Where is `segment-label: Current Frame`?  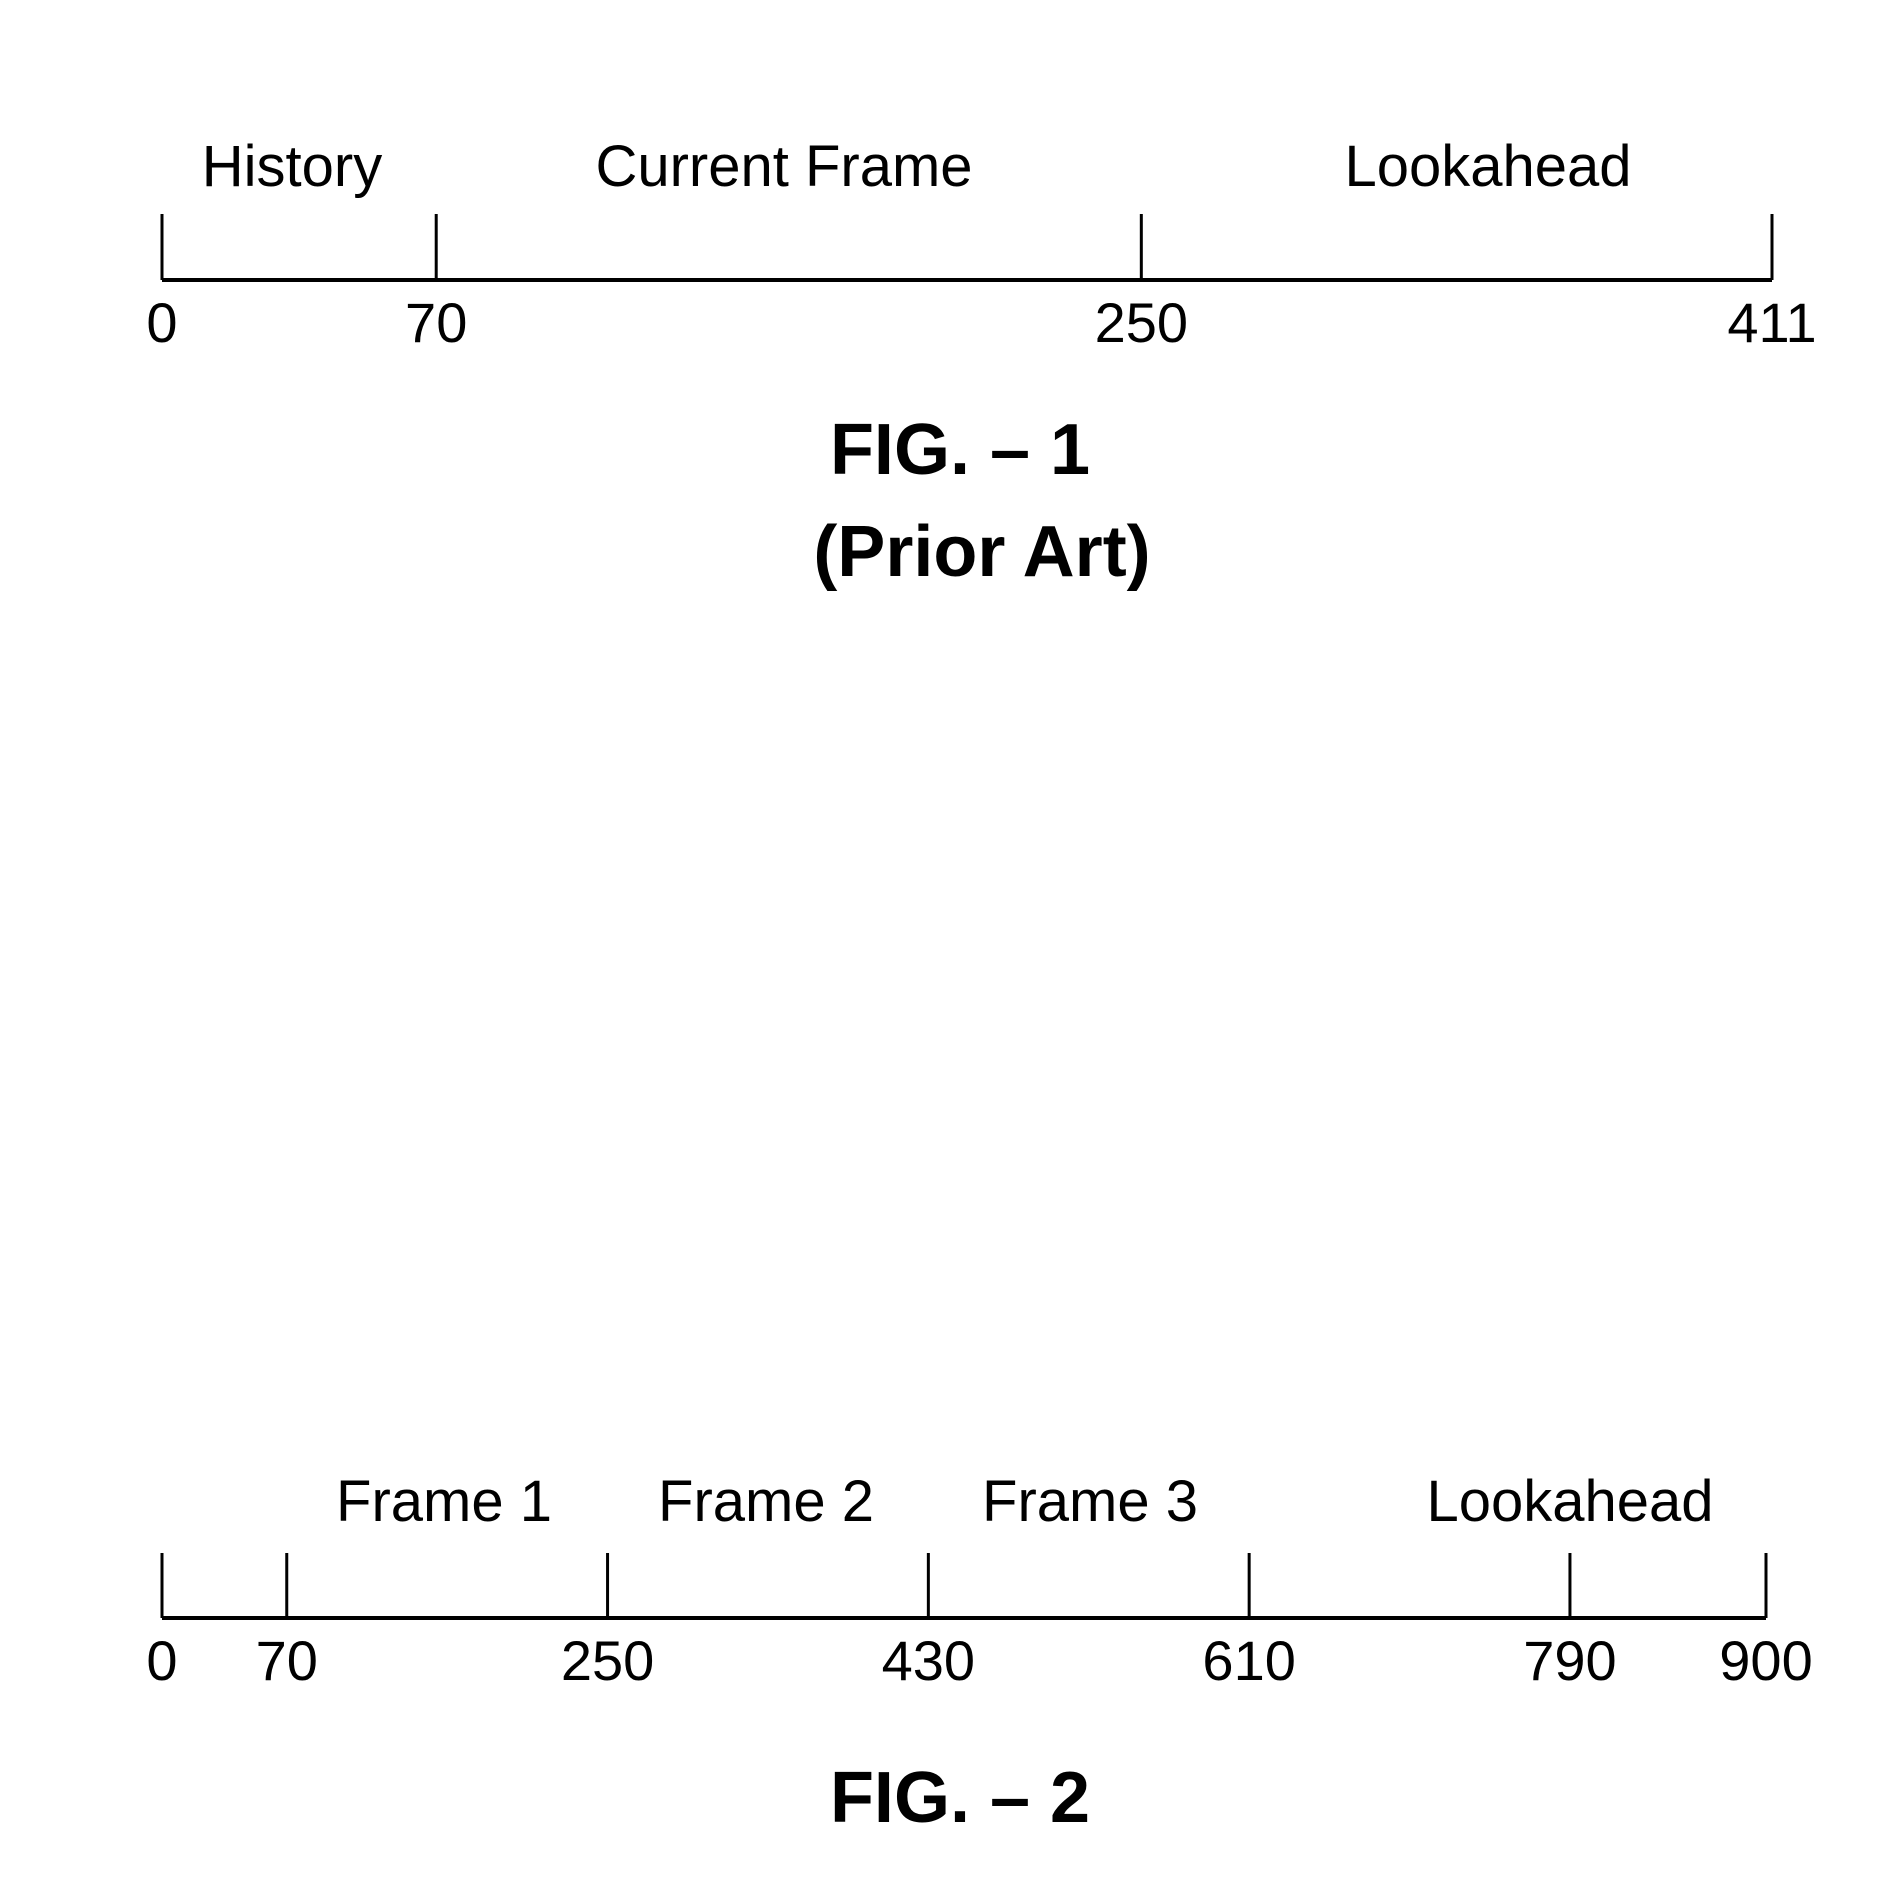 segment-label: Current Frame is located at coordinates (783, 166).